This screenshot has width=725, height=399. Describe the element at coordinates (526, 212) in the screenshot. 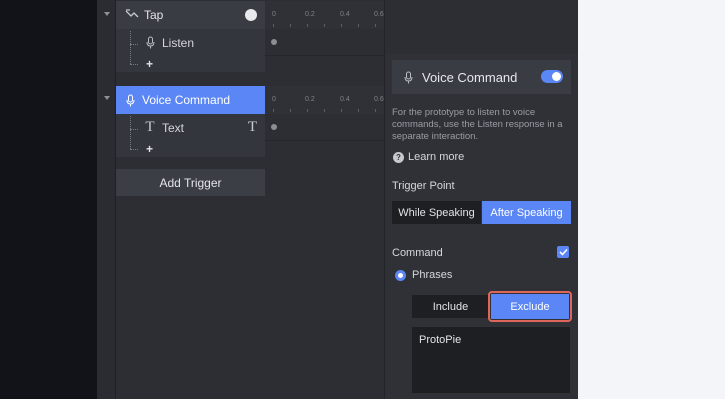

I see `after-speaking-option: After Speaking` at that location.